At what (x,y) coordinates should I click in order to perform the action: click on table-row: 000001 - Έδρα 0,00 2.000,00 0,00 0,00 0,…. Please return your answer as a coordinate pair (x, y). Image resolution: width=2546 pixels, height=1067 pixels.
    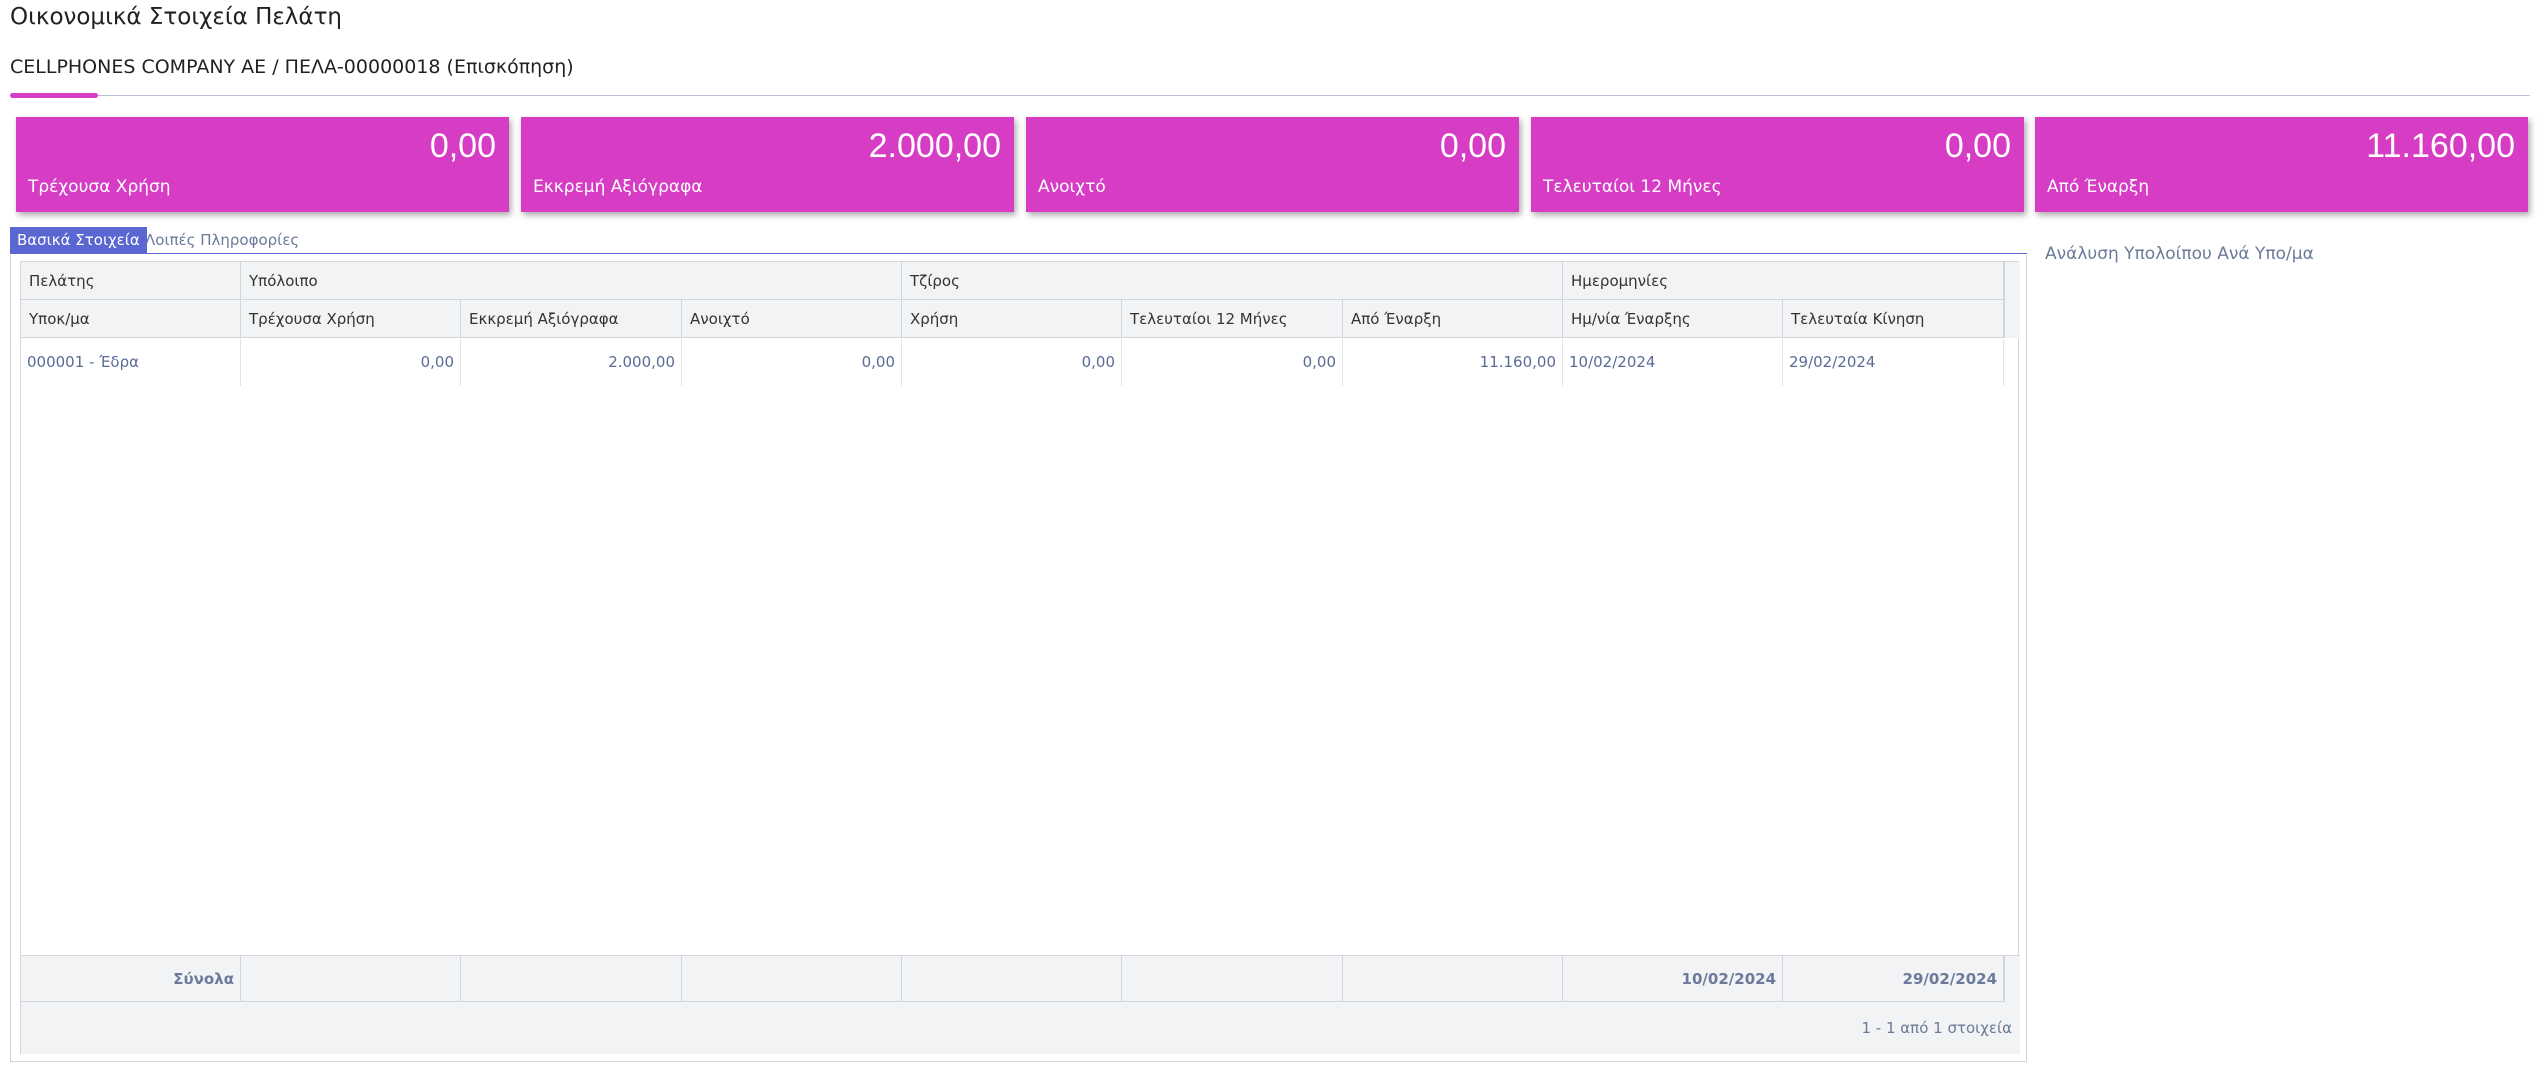
    Looking at the image, I should click on (1020, 362).